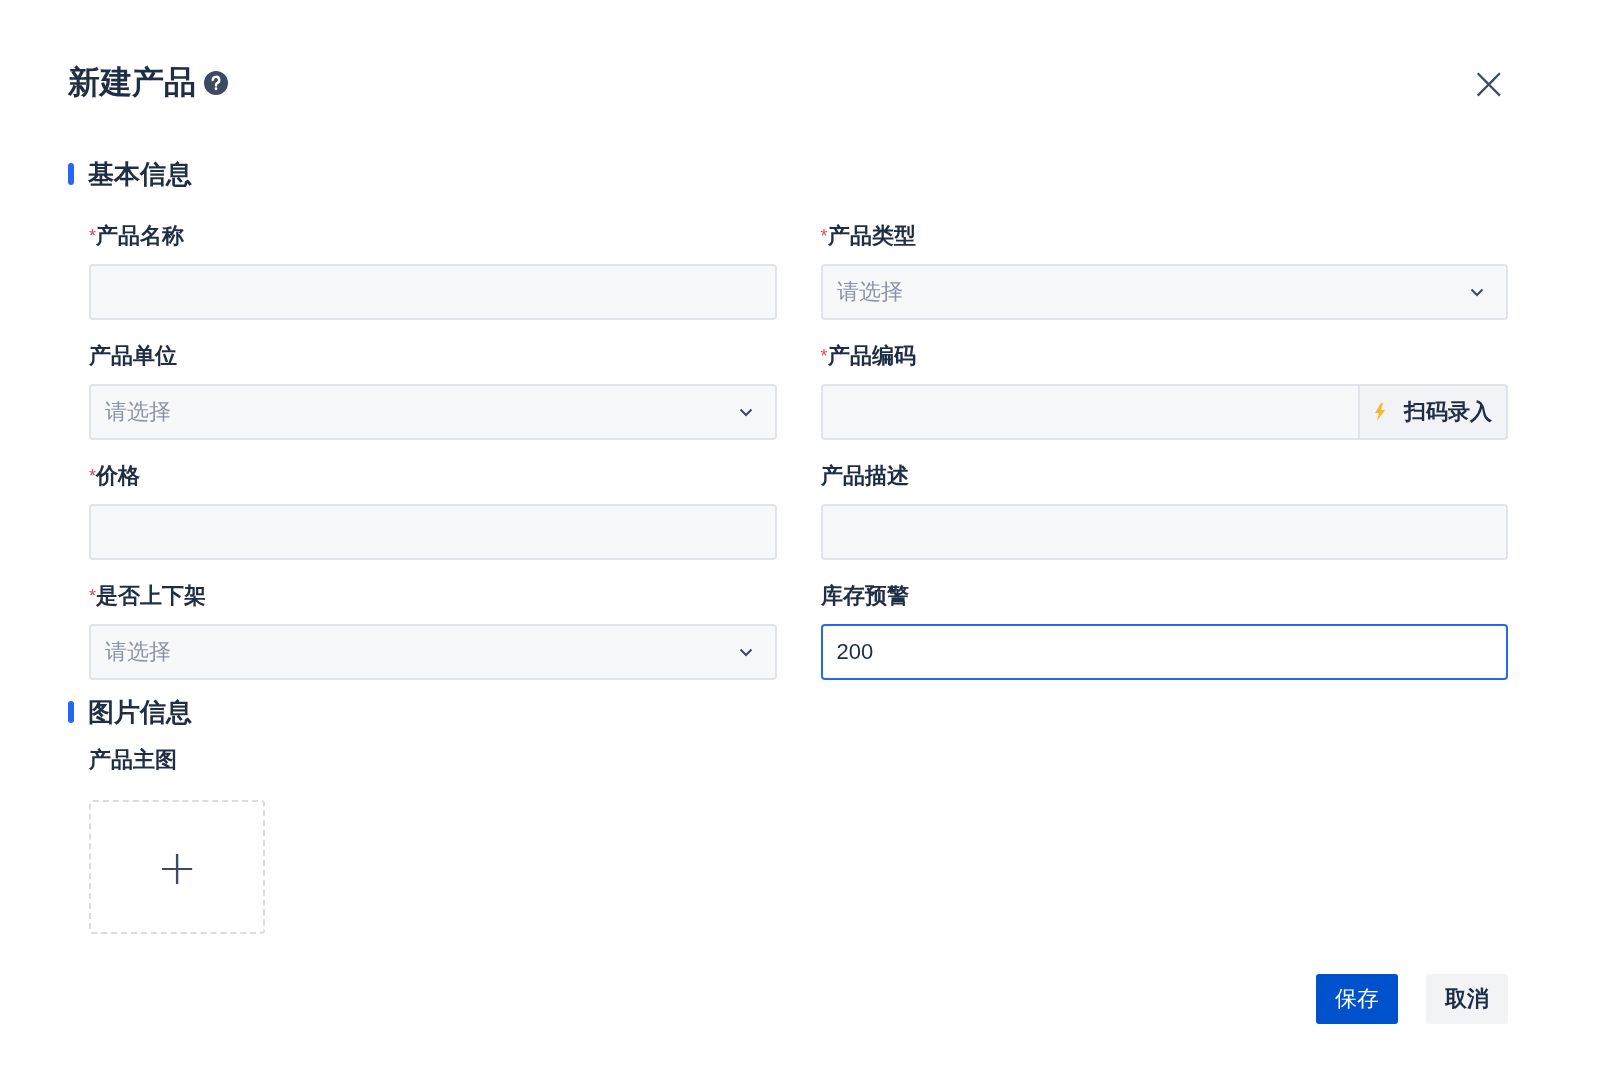 This screenshot has height=1077, width=1600. I want to click on field-label: 产品单位, so click(133, 356).